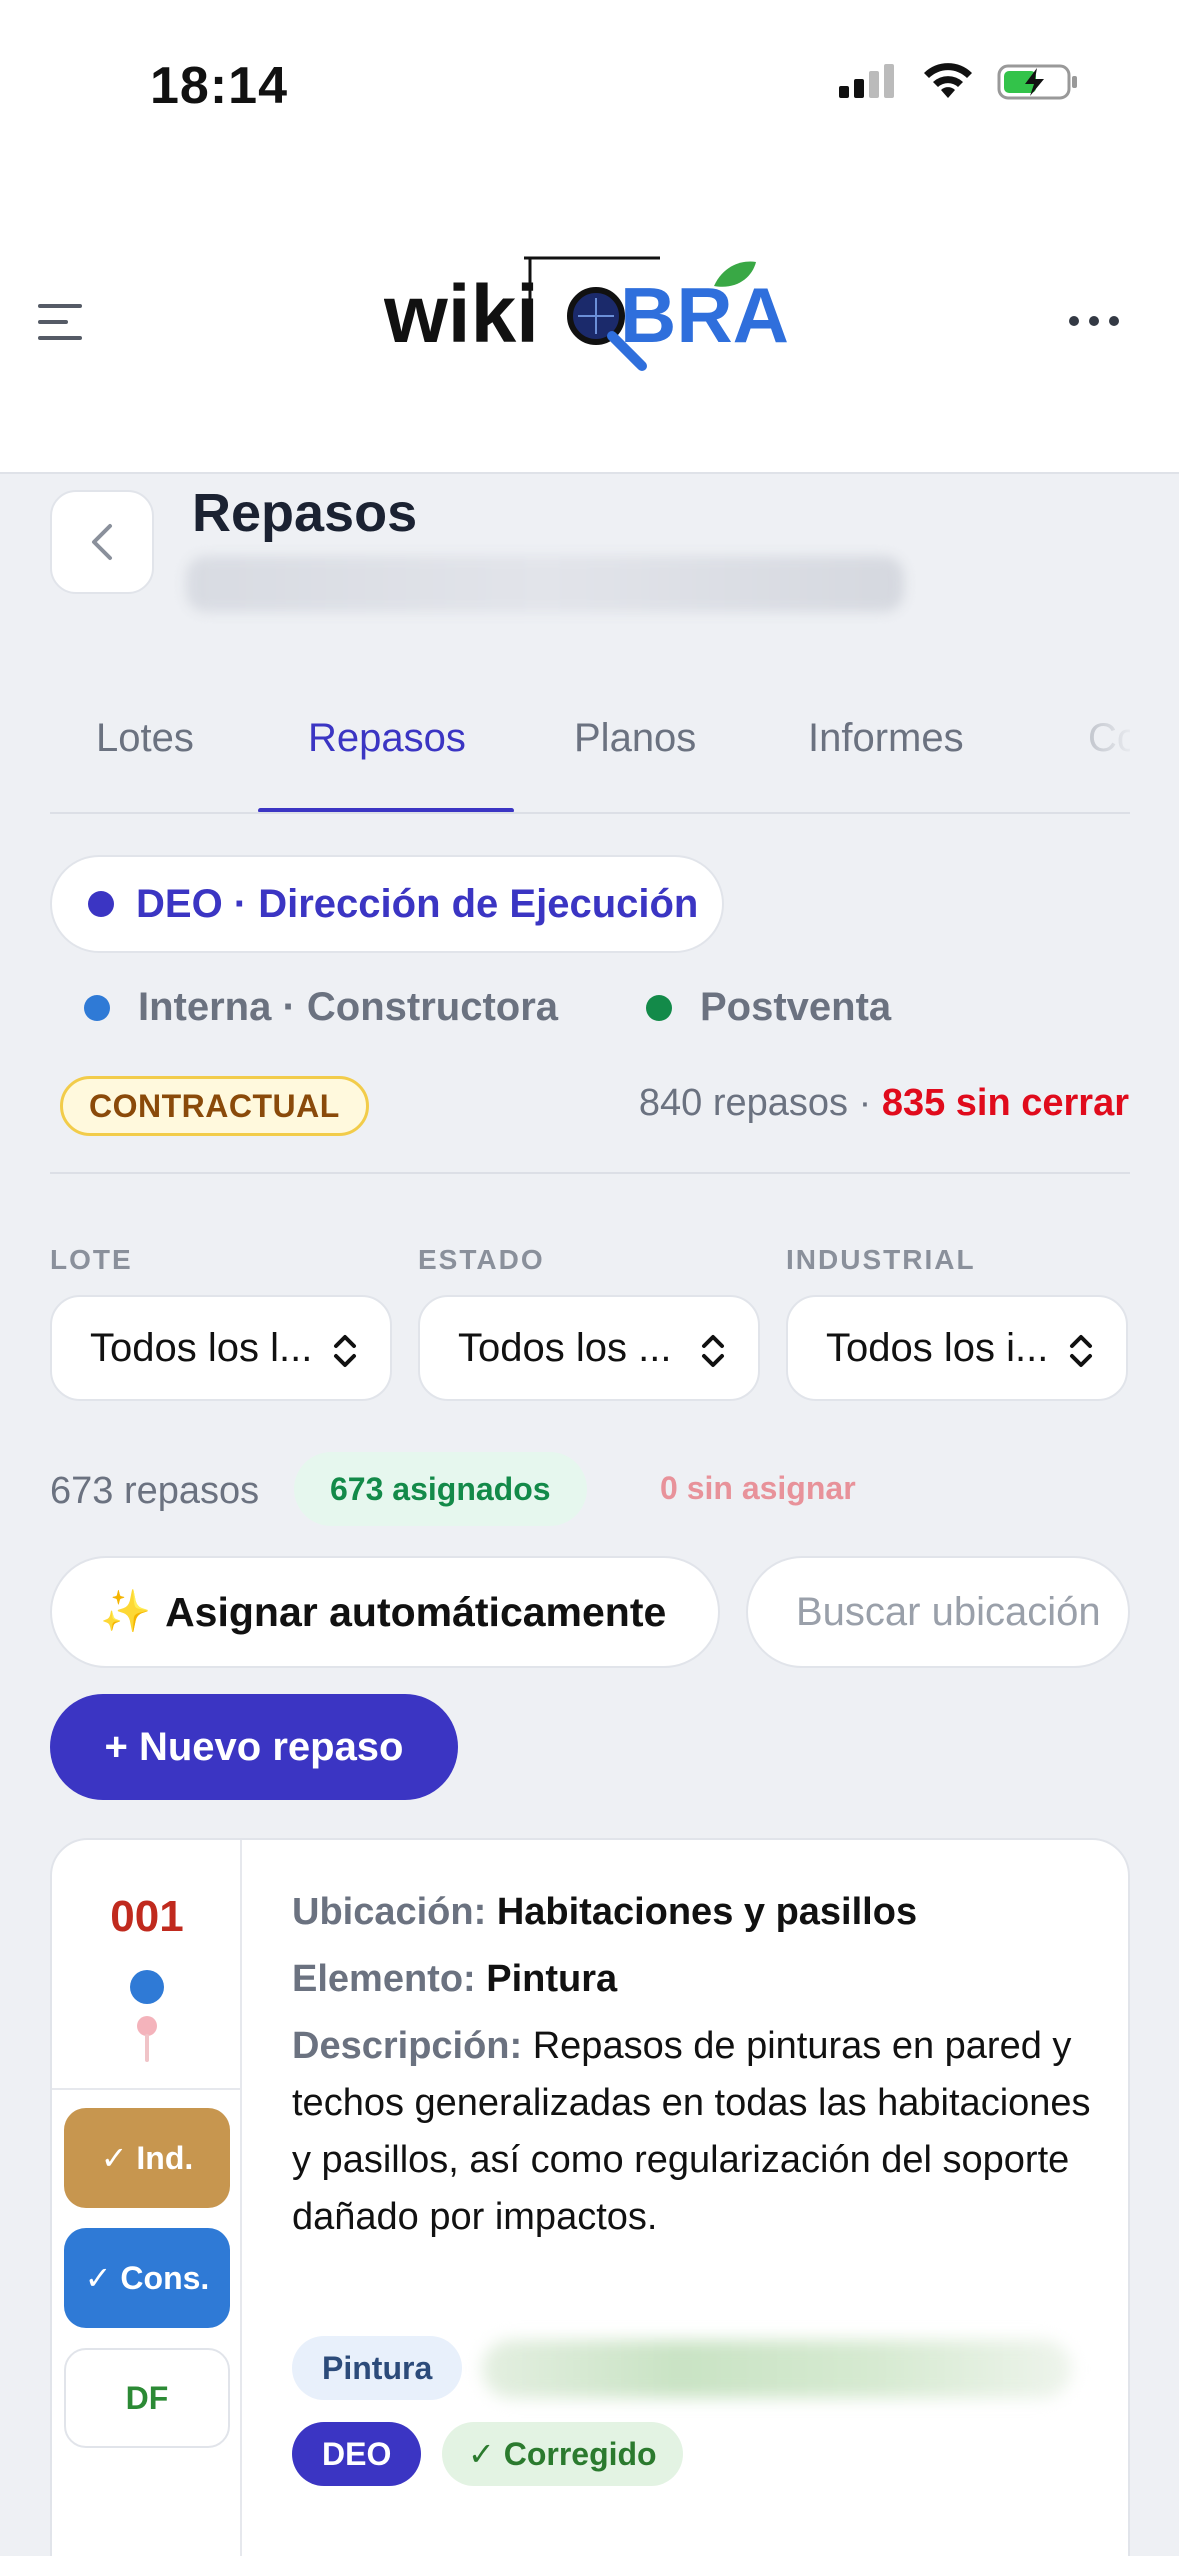 This screenshot has height=2556, width=1179. I want to click on tabs-scroll-fade, so click(1060, 750).